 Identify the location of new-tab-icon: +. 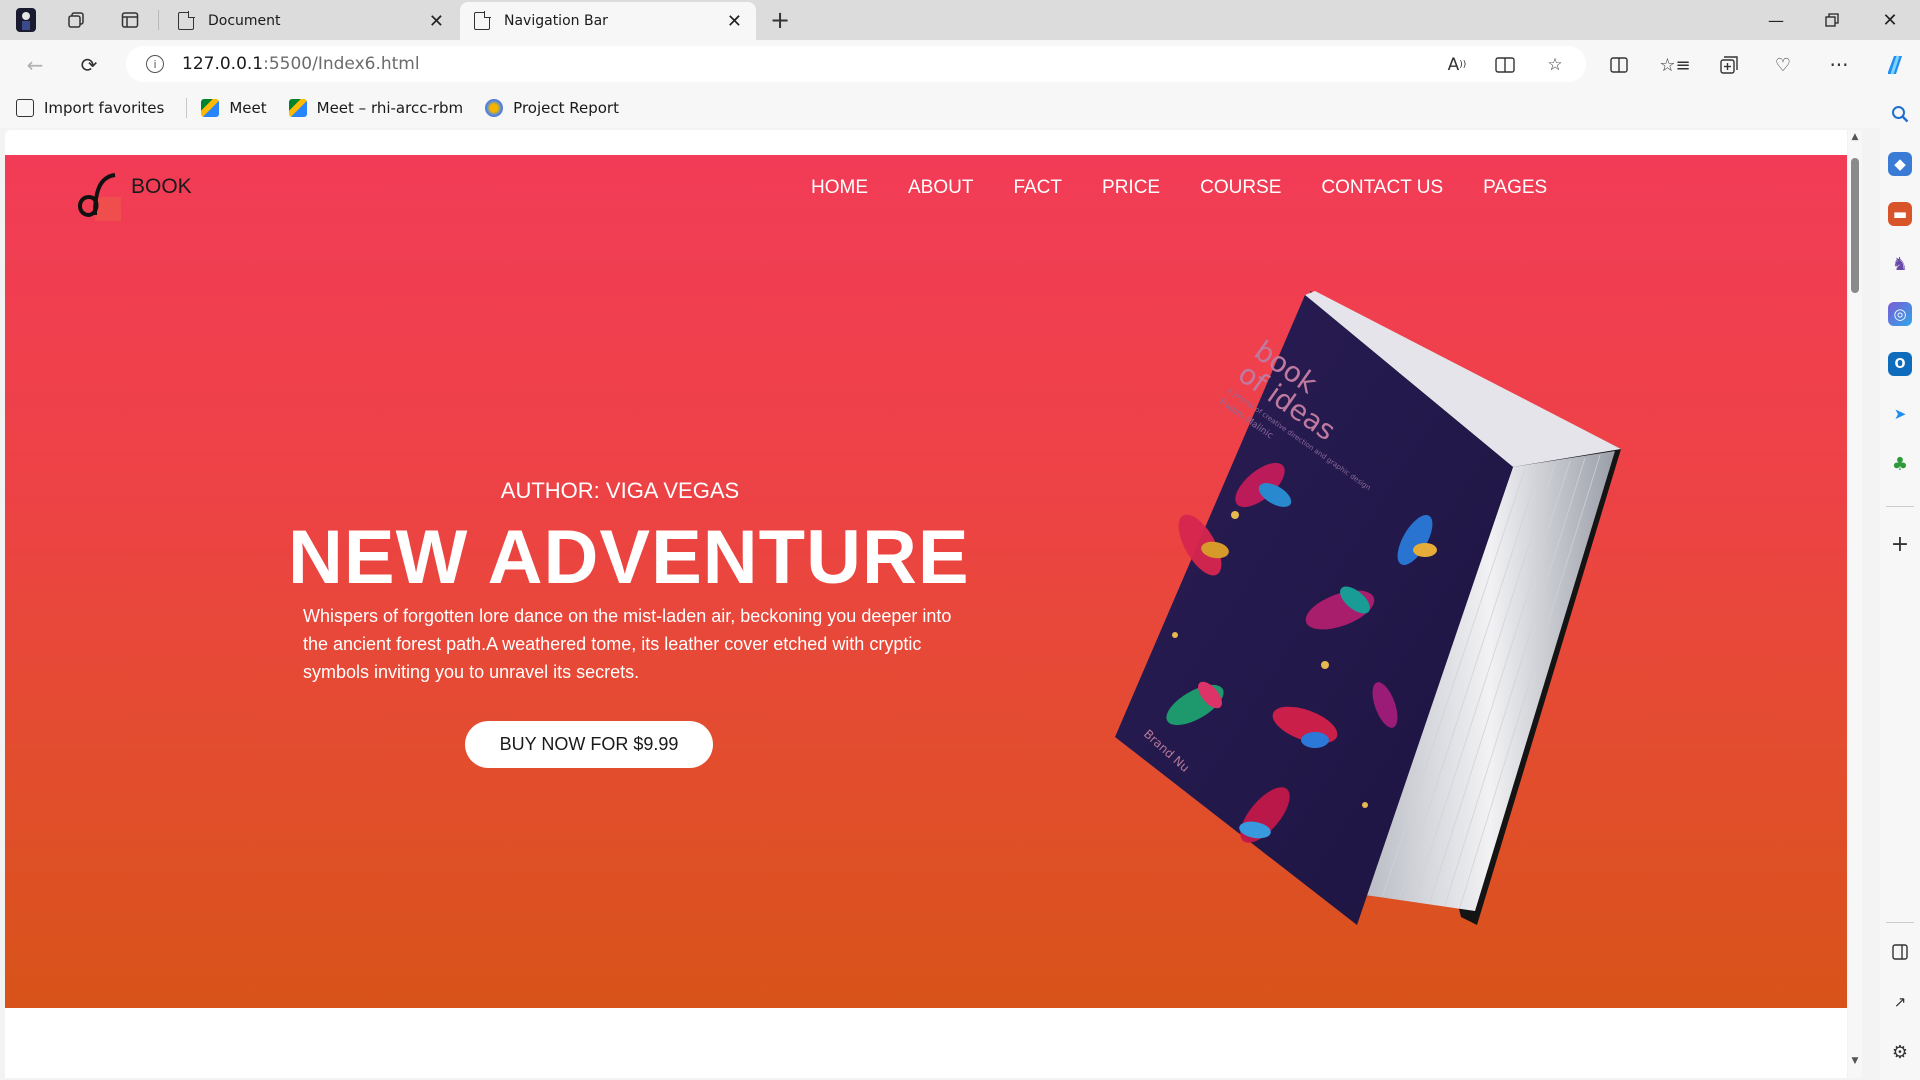
(780, 20).